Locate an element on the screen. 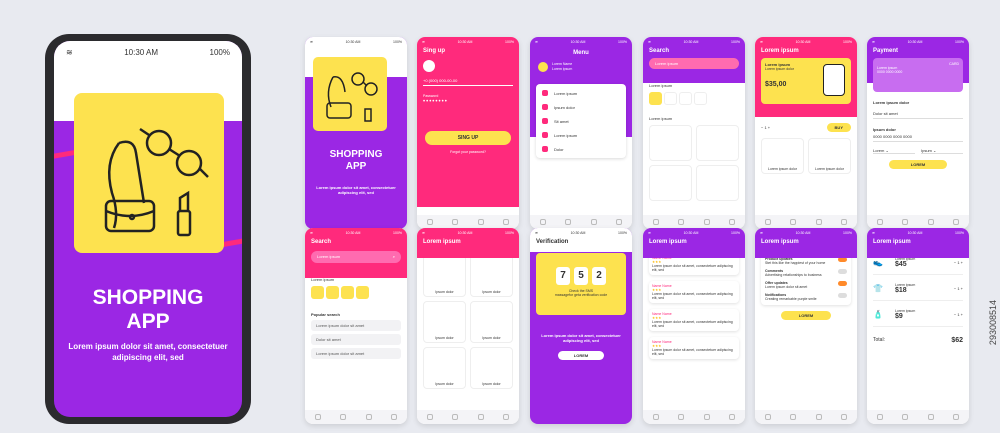  menu-item: Sit amet is located at coordinates (581, 121).